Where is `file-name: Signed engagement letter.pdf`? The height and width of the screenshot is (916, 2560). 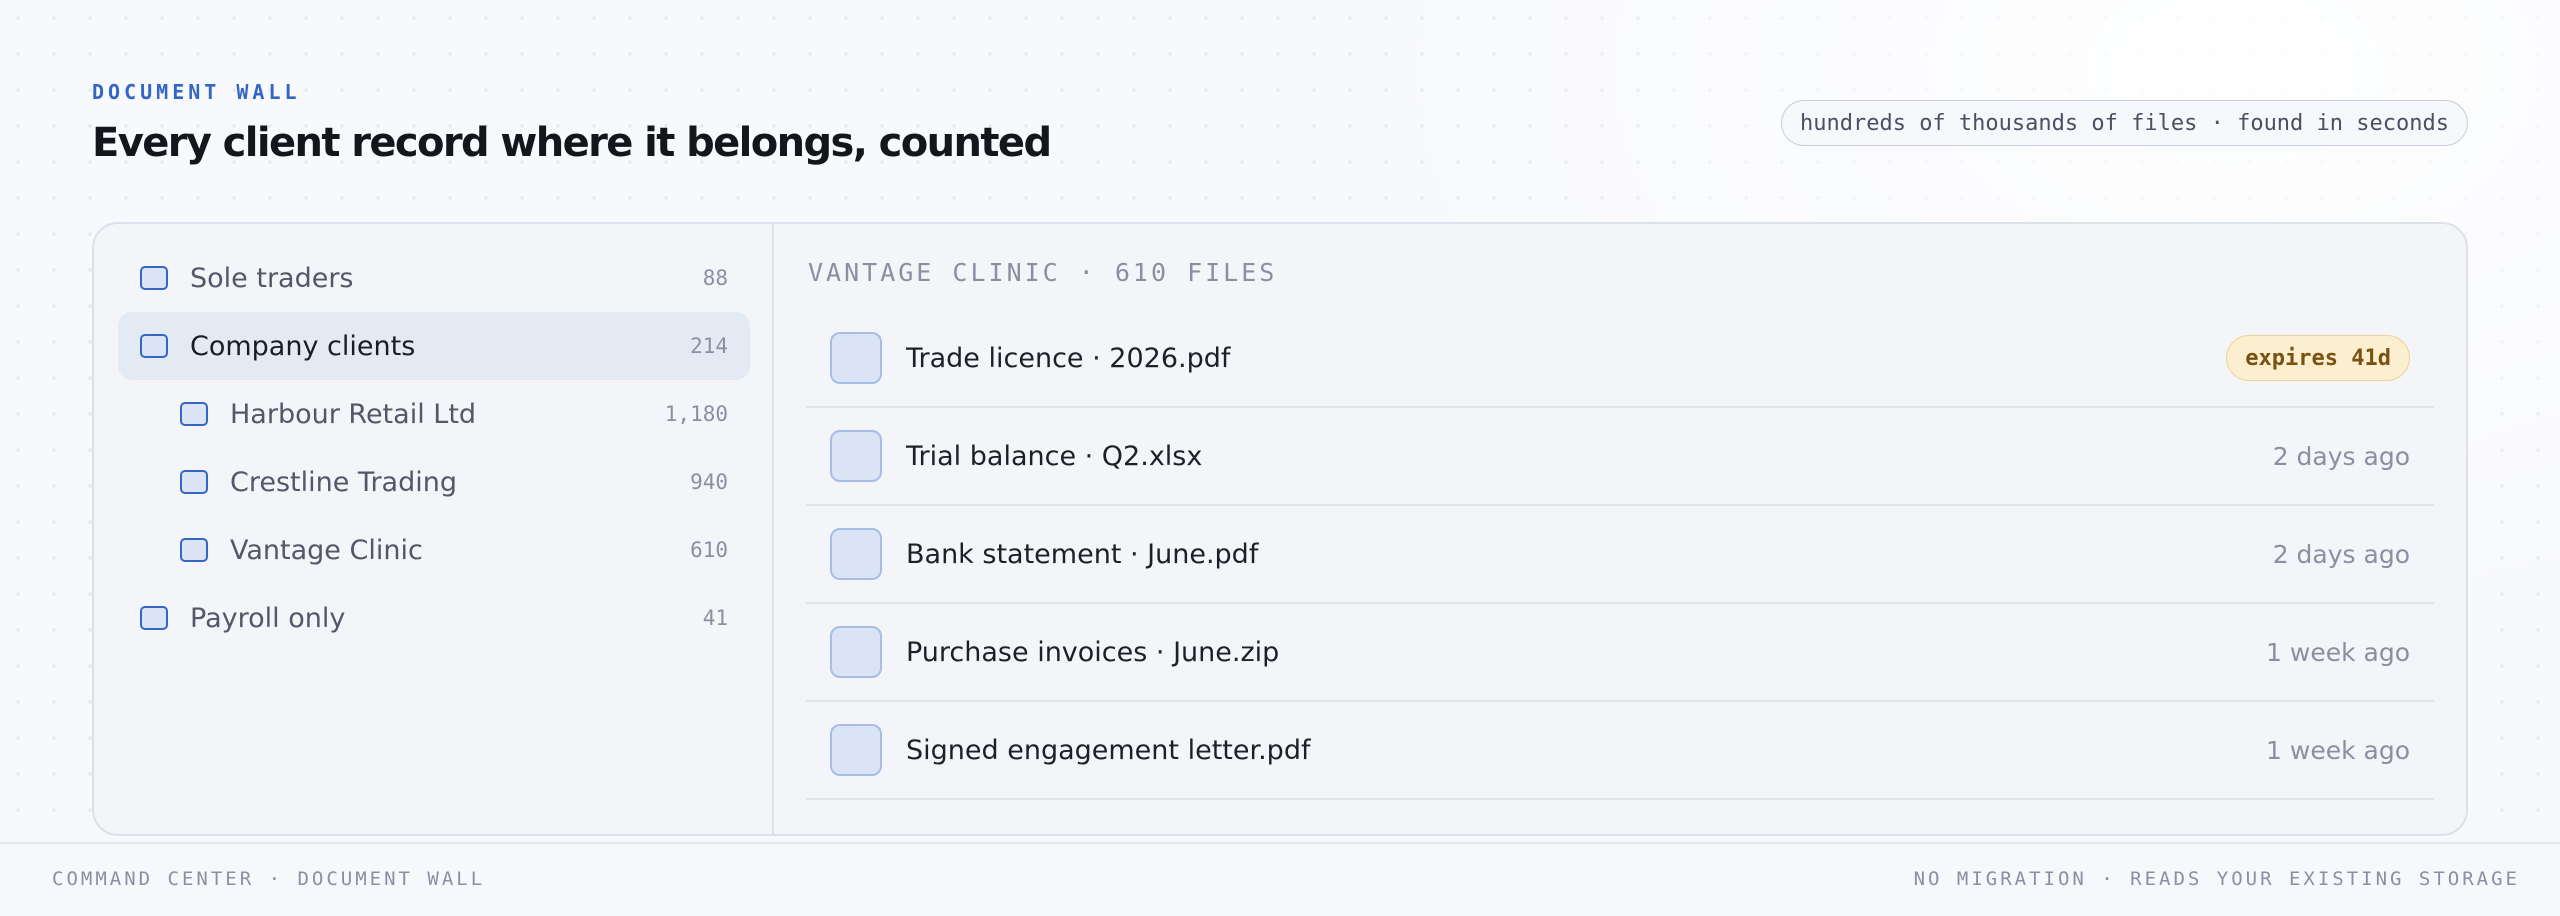 file-name: Signed engagement letter.pdf is located at coordinates (1108, 750).